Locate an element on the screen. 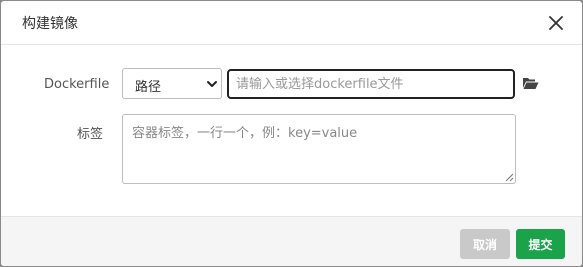 This screenshot has height=267, width=583. submit-button: 提交 is located at coordinates (540, 244).